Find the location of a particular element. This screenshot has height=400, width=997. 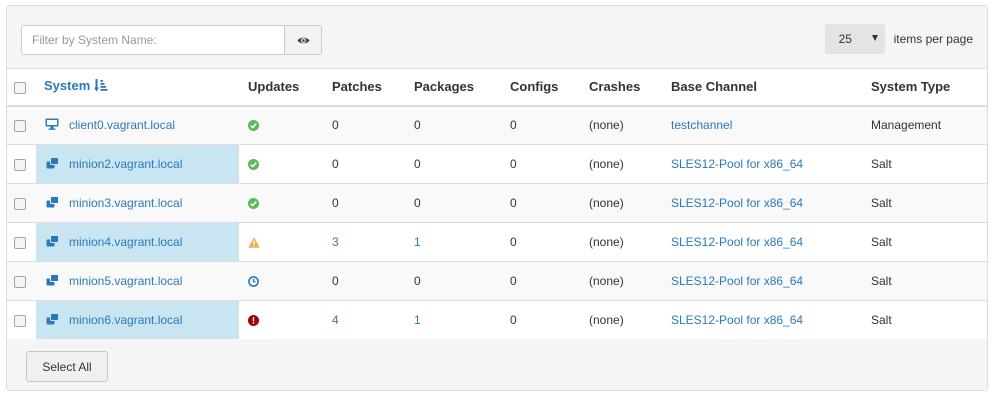

critical-icon is located at coordinates (285, 320).